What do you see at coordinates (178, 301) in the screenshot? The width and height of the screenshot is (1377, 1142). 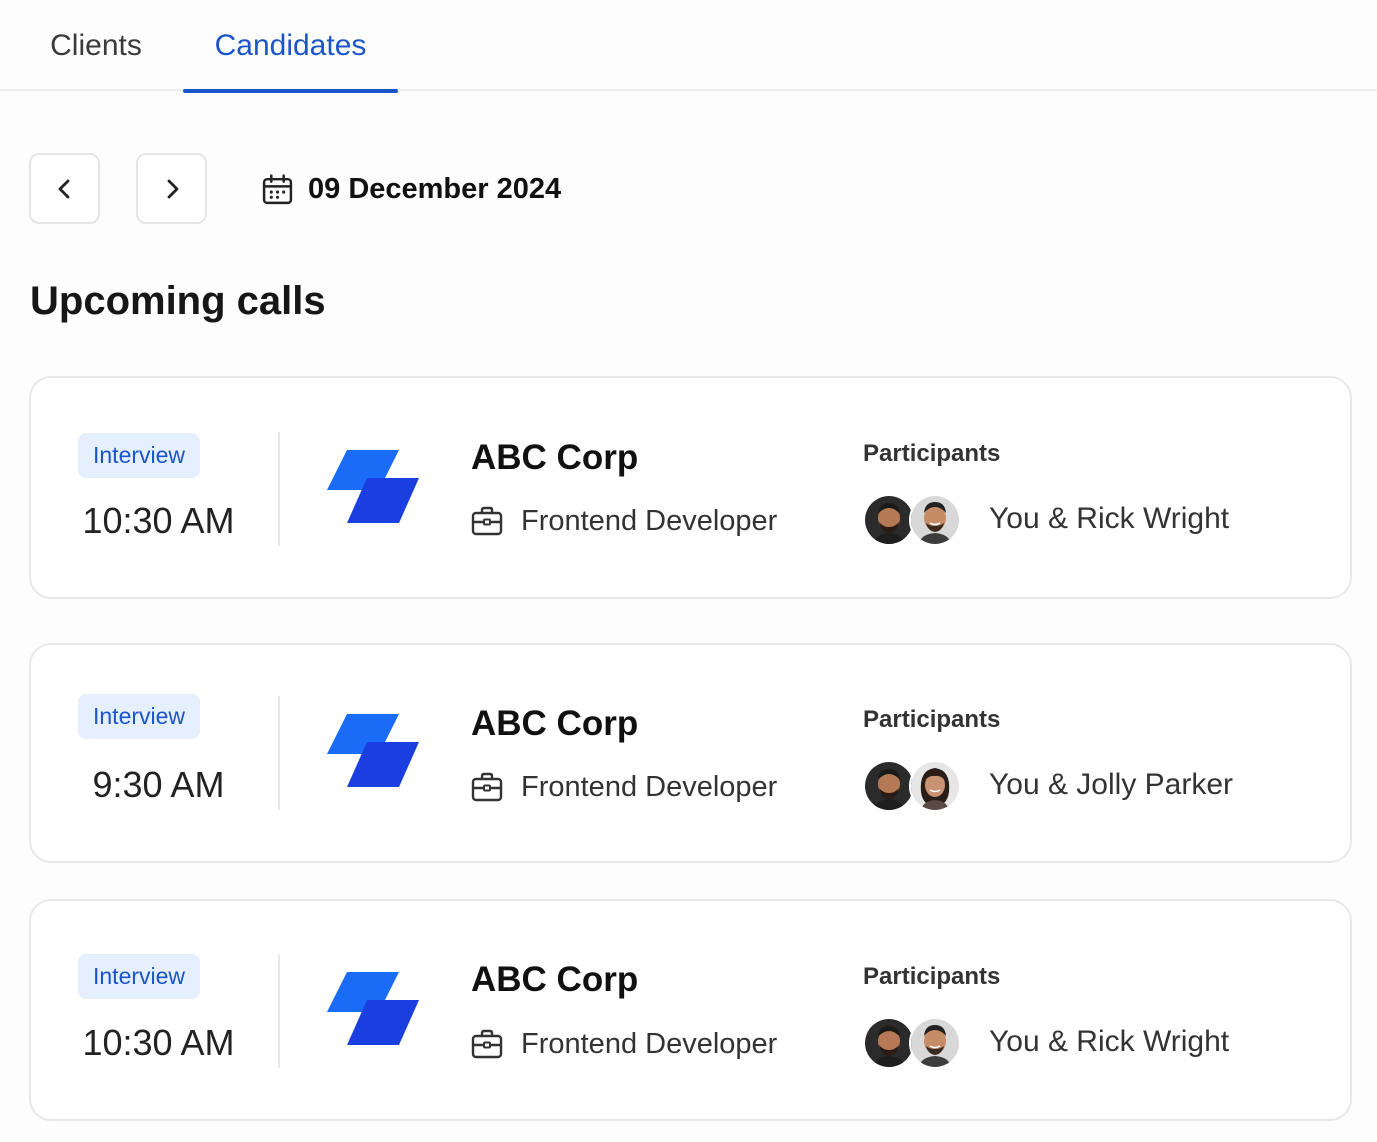 I see `section-title: Upcoming calls` at bounding box center [178, 301].